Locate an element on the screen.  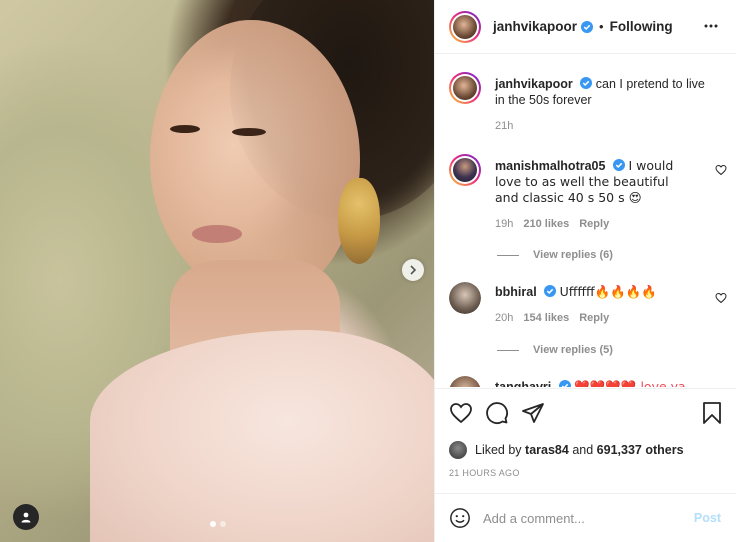
likes-summary: Liked by taras84 and 691,337 others is located at coordinates (566, 450).